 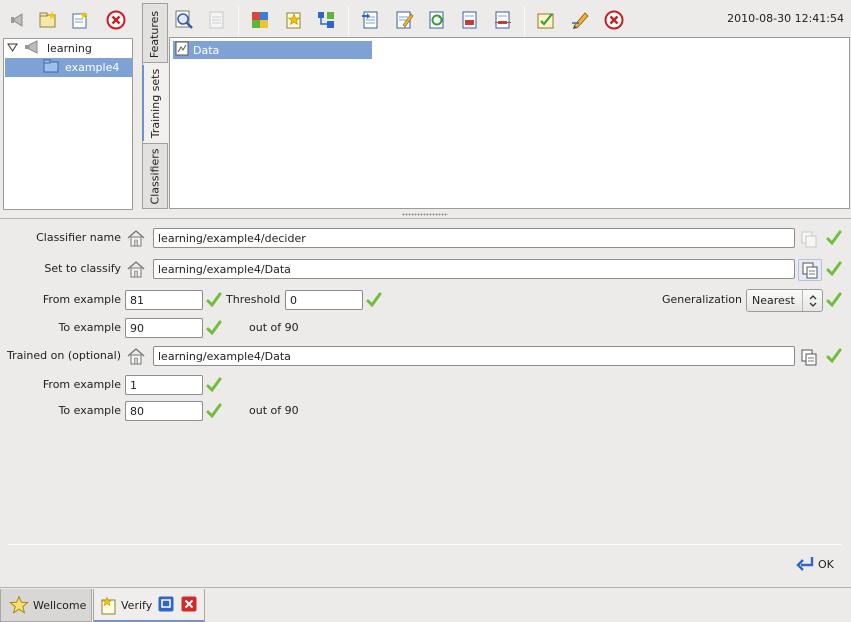 I want to click on tree-item-label: example4, so click(x=92, y=67).